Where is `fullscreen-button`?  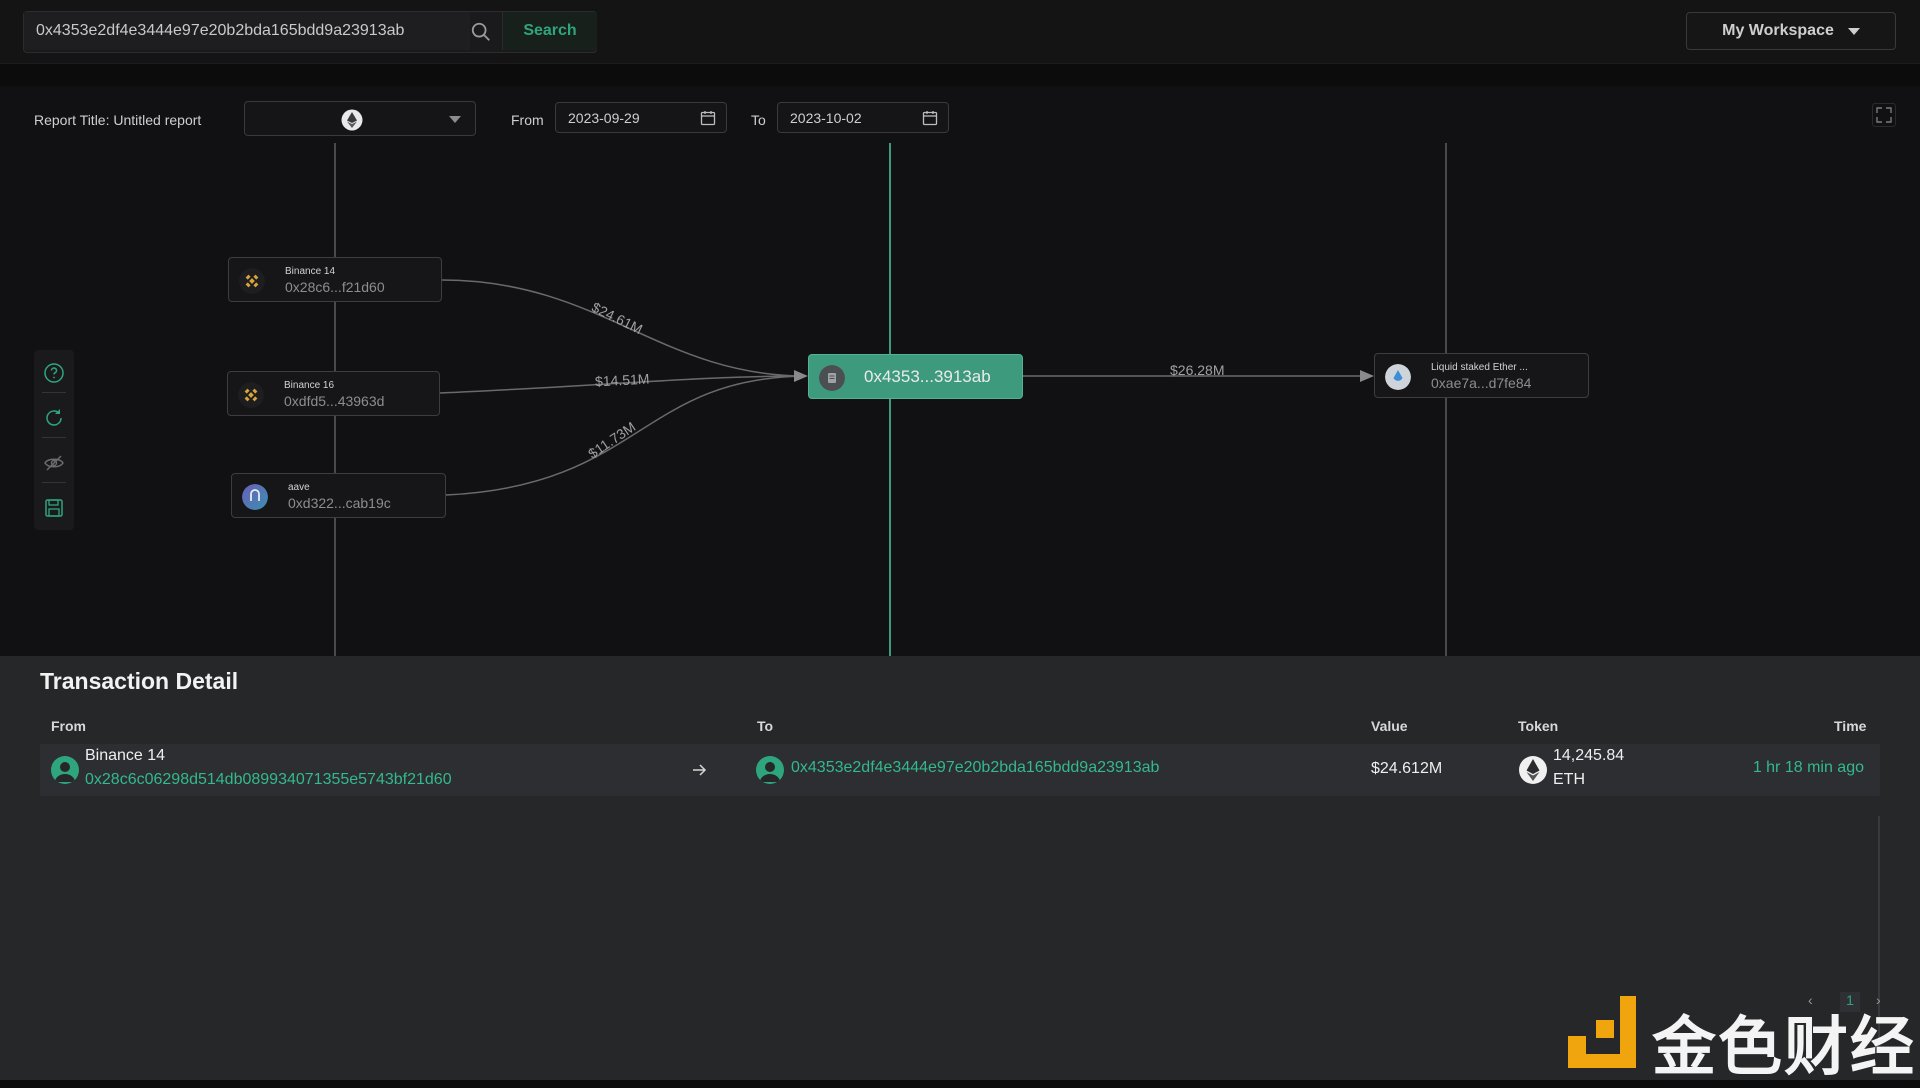
fullscreen-button is located at coordinates (1884, 115).